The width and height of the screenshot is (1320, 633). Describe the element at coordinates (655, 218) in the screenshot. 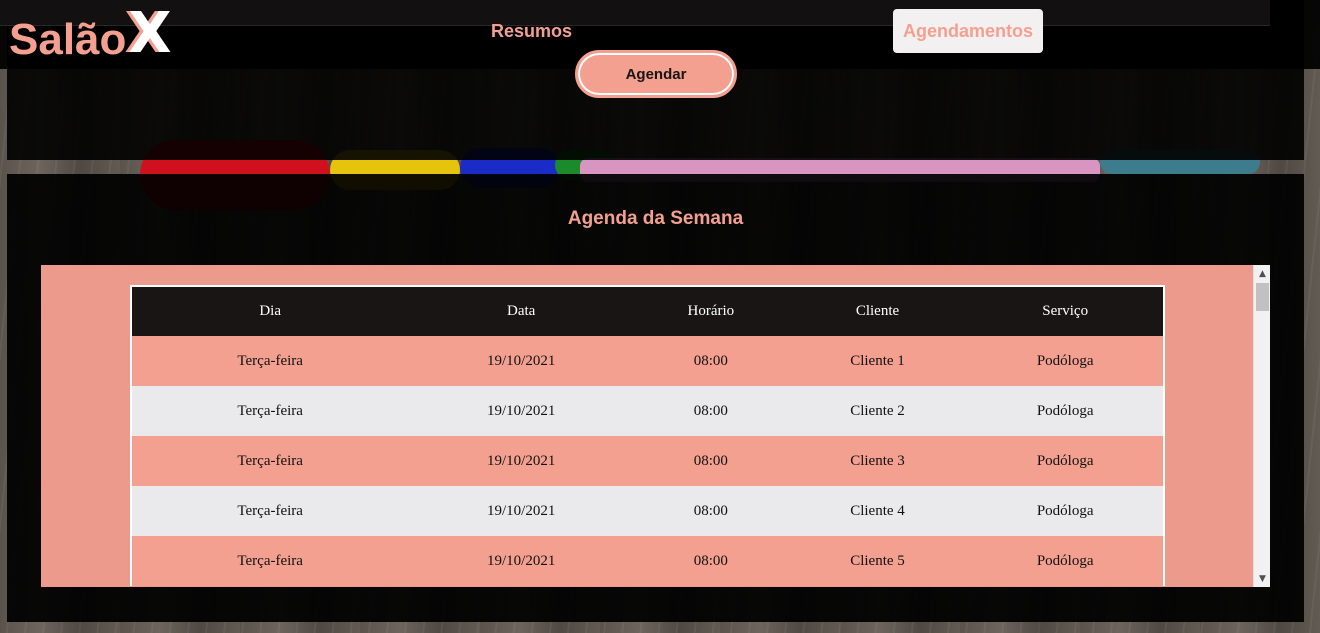

I see `agenda-title: Agenda da Semana` at that location.